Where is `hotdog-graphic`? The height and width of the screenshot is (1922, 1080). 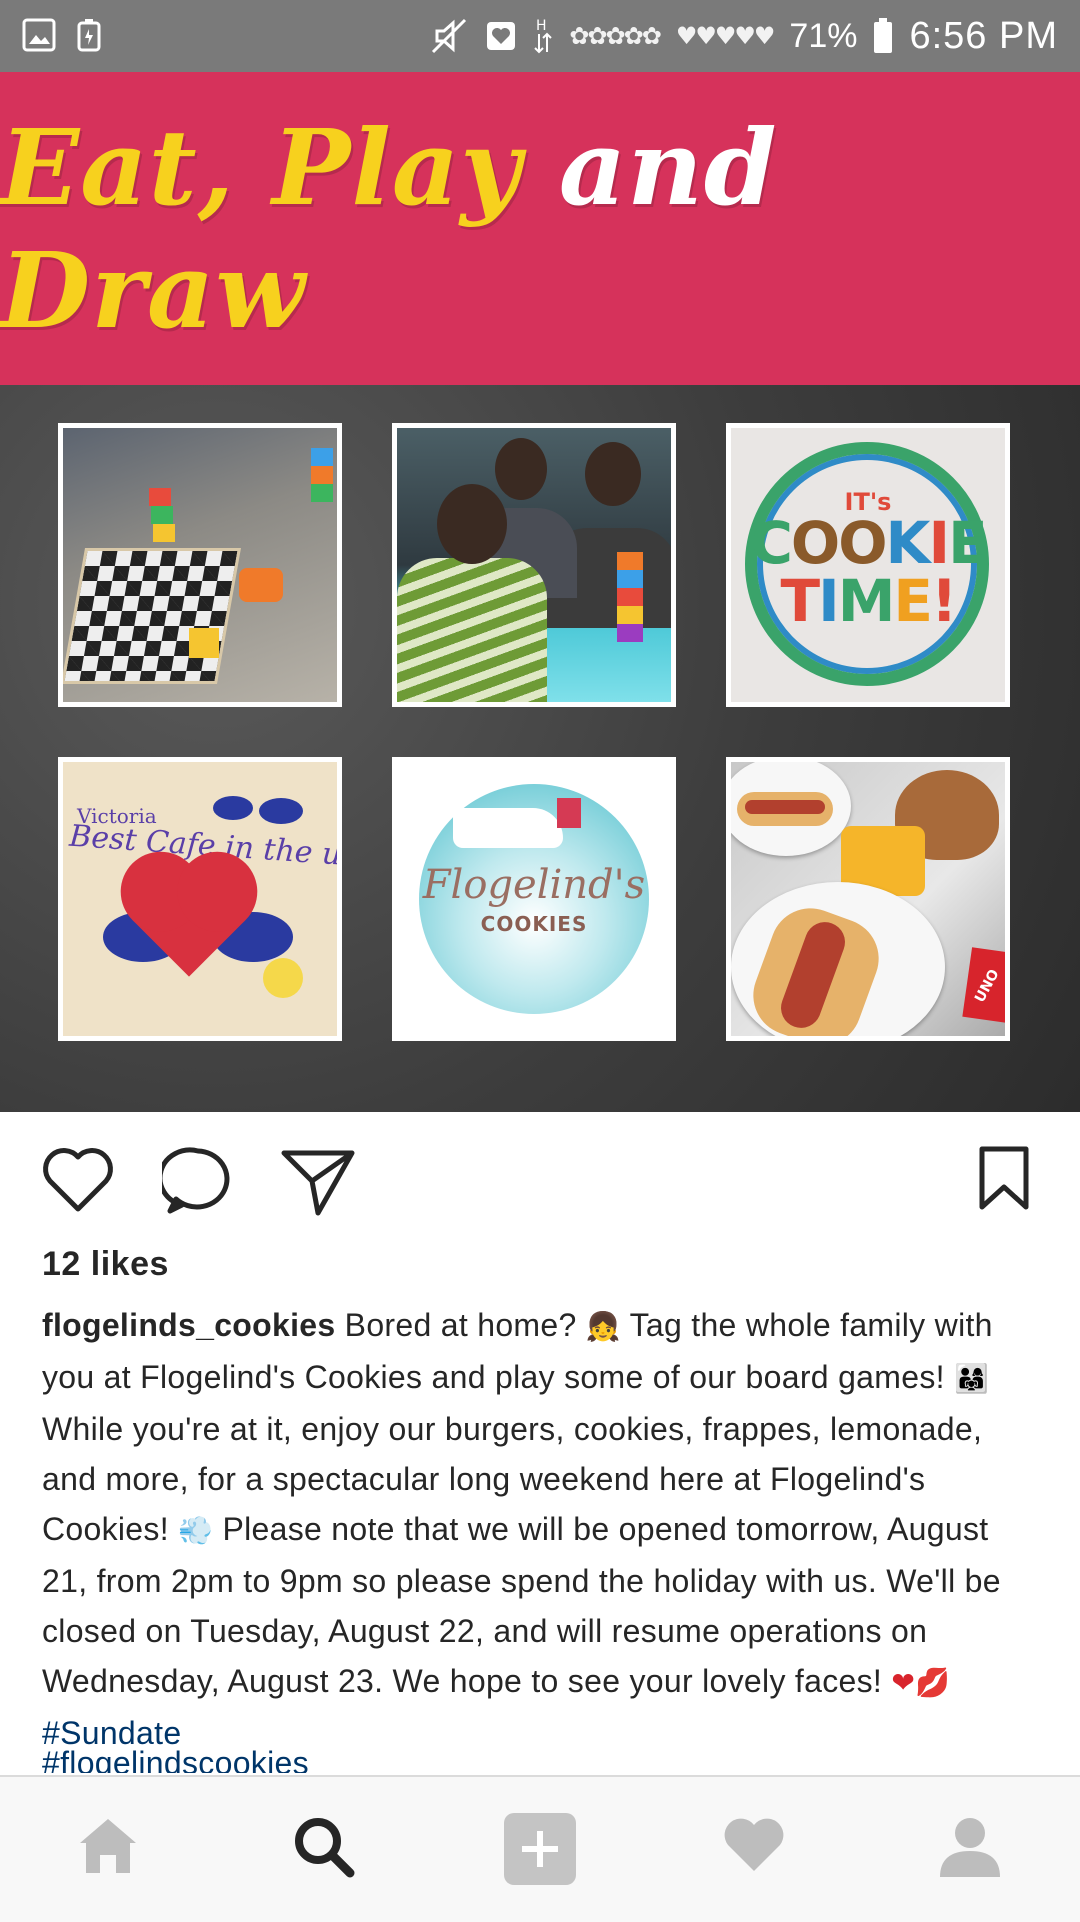 hotdog-graphic is located at coordinates (785, 807).